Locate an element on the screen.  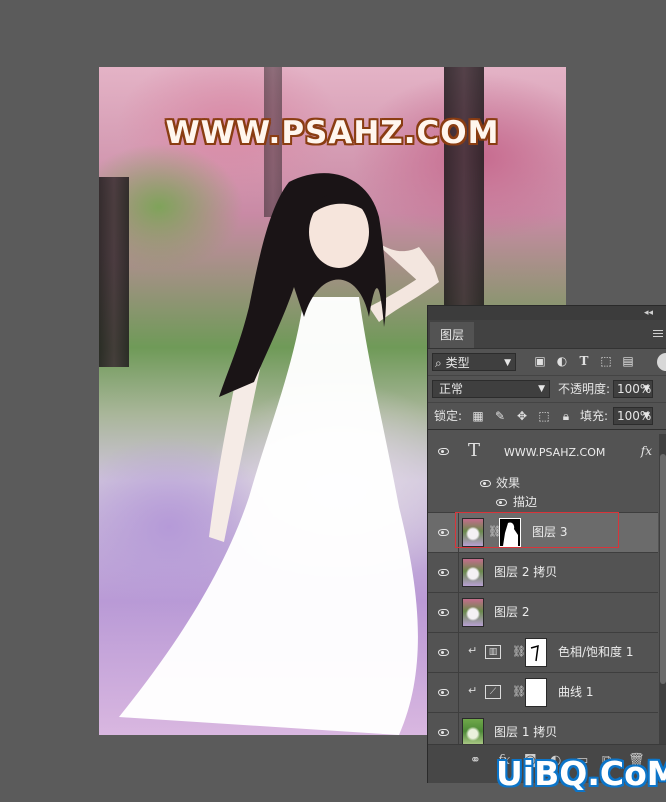
filter-toggle-switch is located at coordinates (661, 362).